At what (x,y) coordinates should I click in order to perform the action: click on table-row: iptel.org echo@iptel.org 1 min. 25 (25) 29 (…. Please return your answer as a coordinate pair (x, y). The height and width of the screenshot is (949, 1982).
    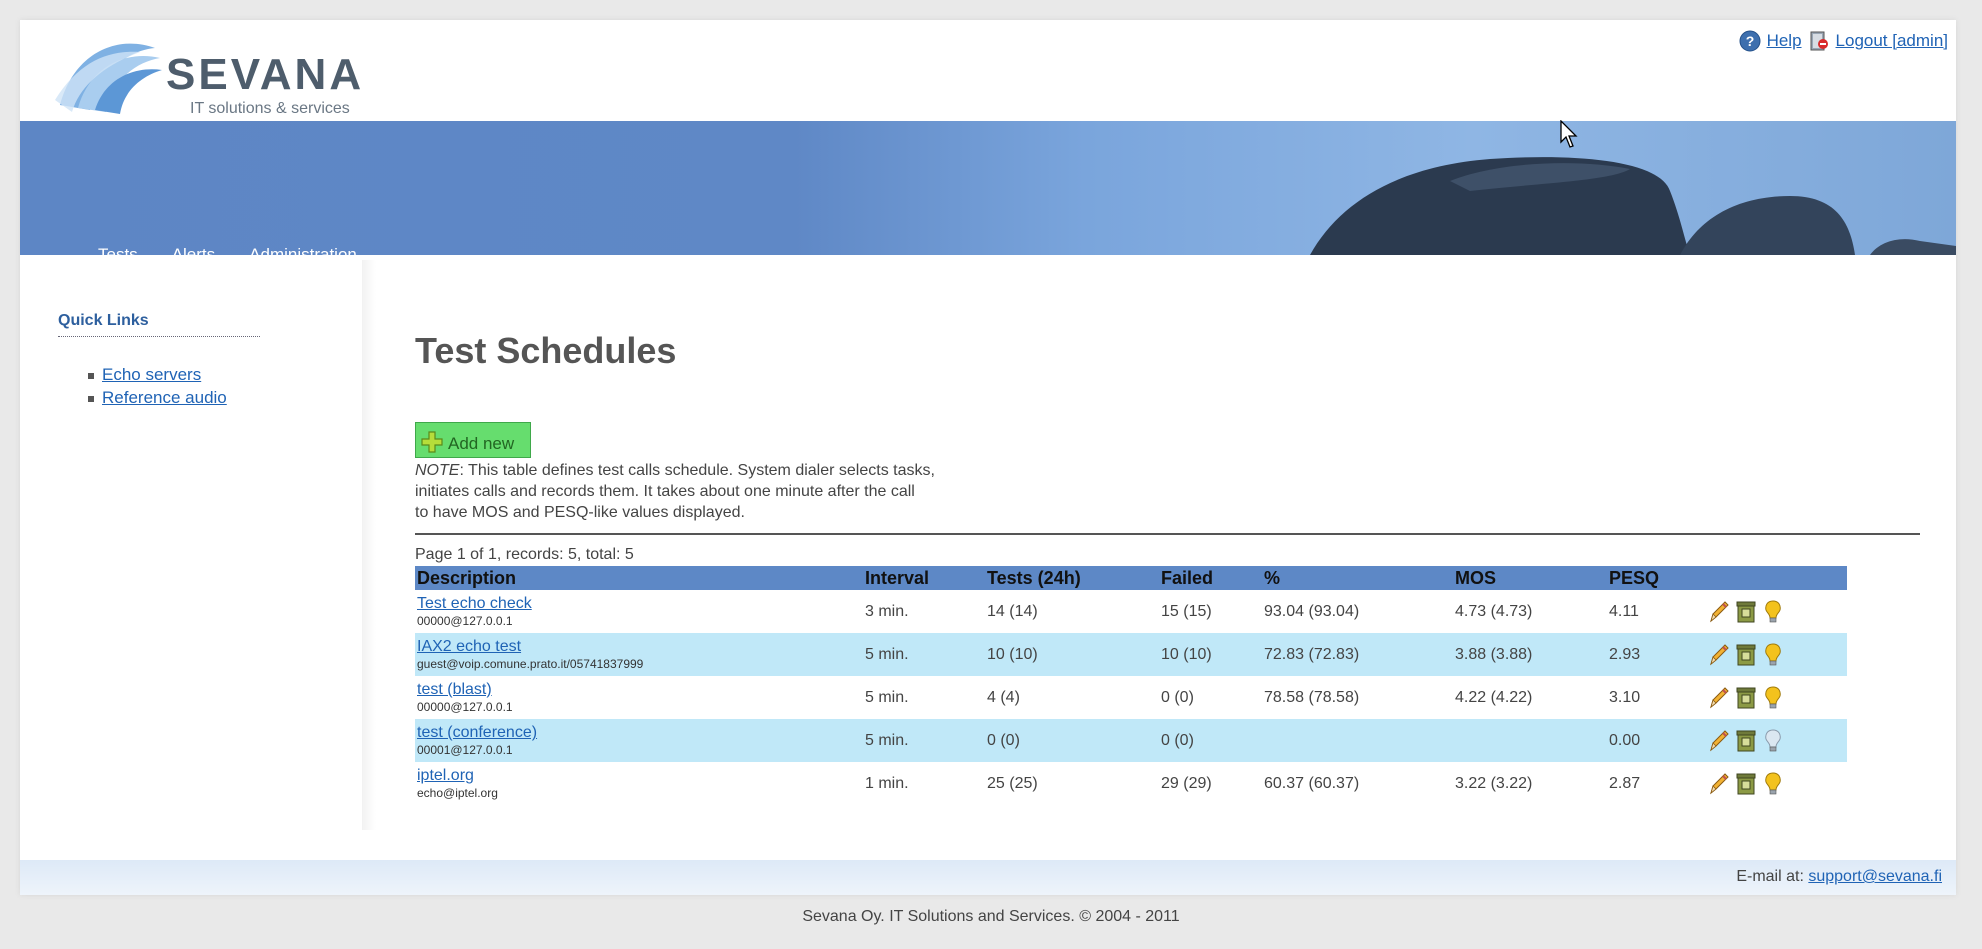
    Looking at the image, I should click on (1131, 783).